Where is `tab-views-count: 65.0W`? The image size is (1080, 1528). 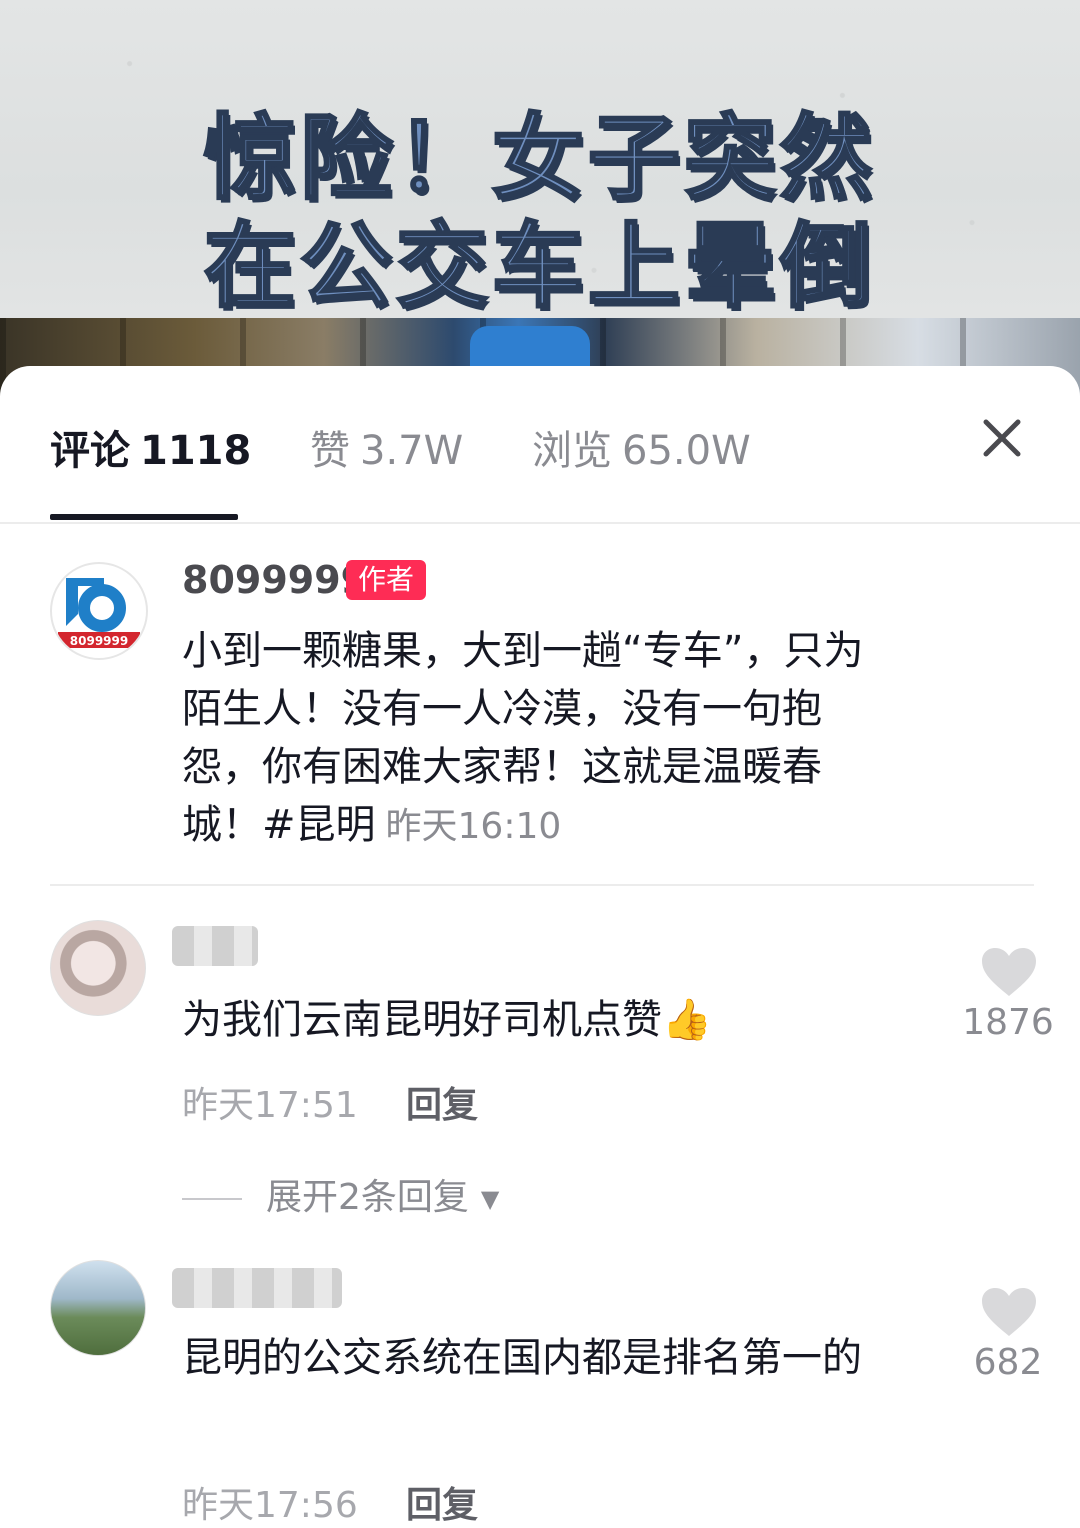 tab-views-count: 65.0W is located at coordinates (686, 451).